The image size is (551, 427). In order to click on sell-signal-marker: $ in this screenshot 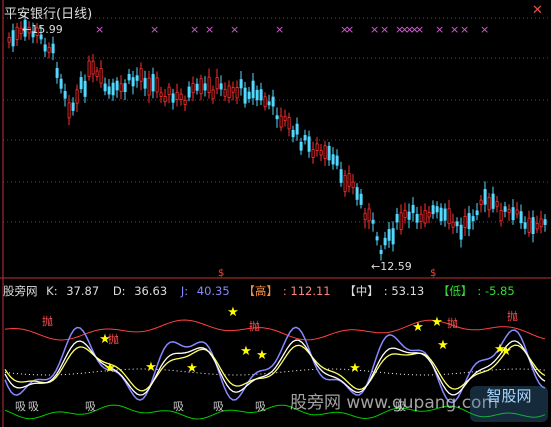, I will do `click(221, 273)`.